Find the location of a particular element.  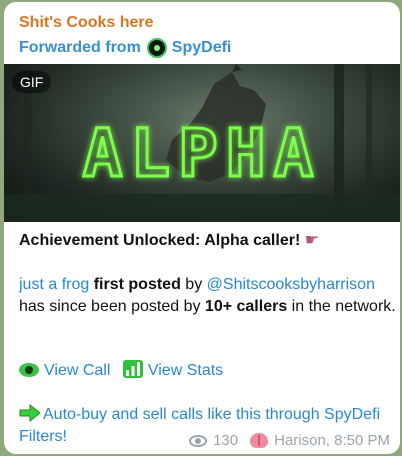

message-meta: 130 Harison, 8:50 PM is located at coordinates (289, 440).